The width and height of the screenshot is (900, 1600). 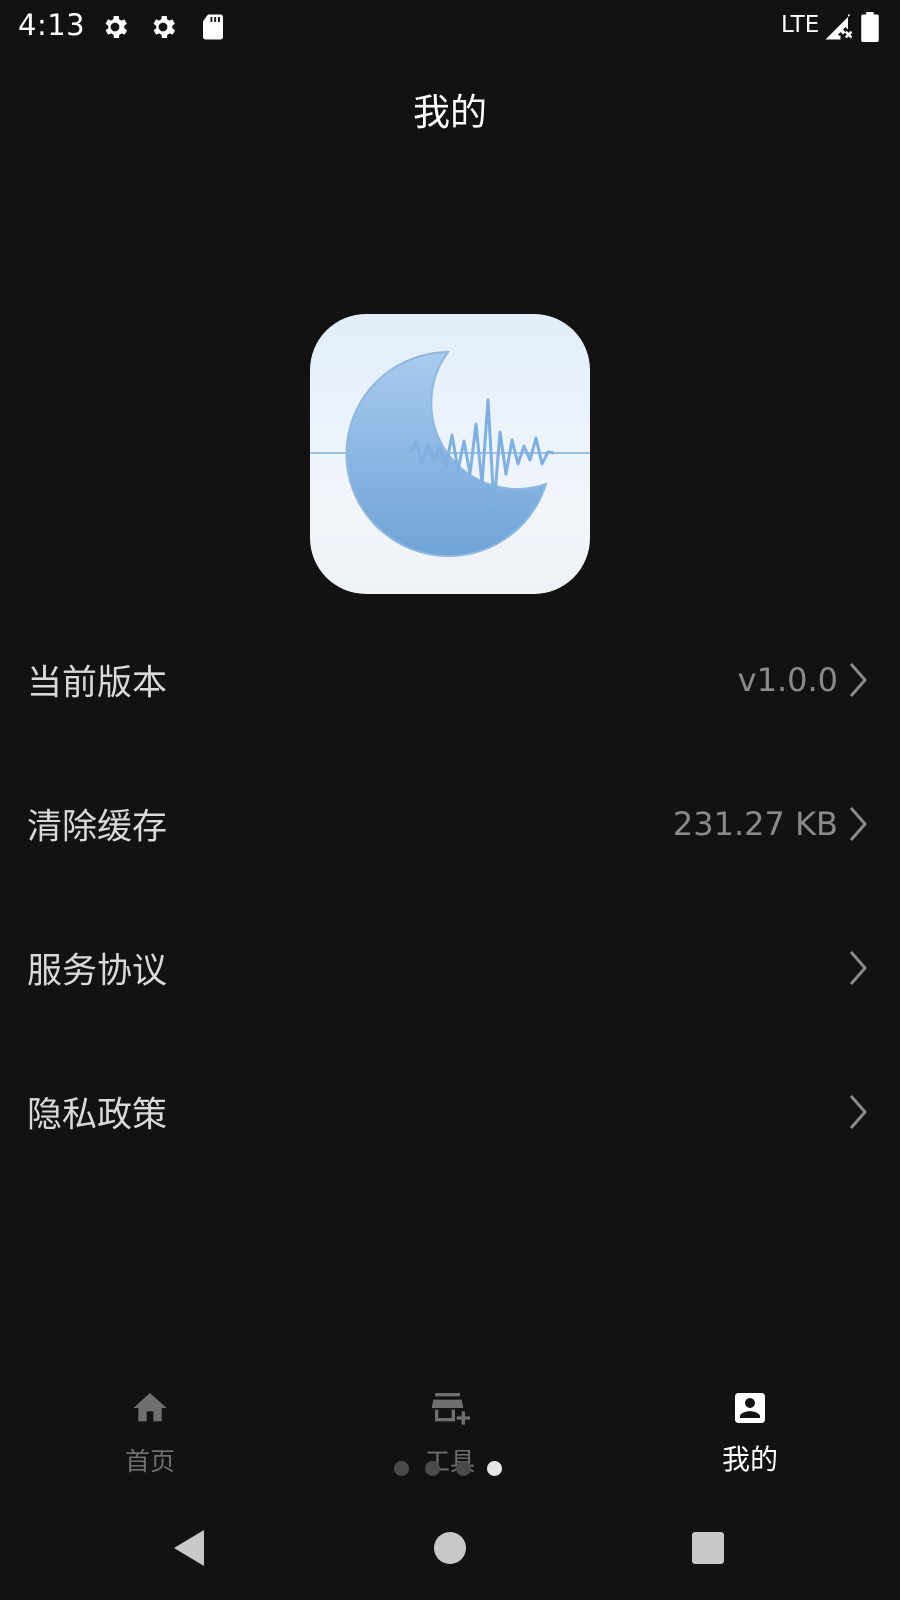 I want to click on recents-icon, so click(x=708, y=1548).